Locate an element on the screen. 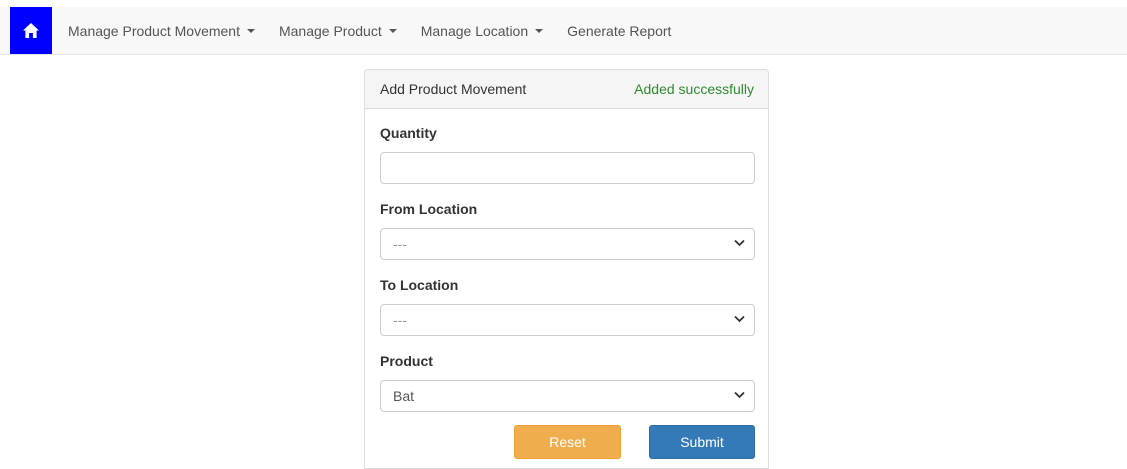 This screenshot has height=469, width=1127. home-icon is located at coordinates (31, 30).